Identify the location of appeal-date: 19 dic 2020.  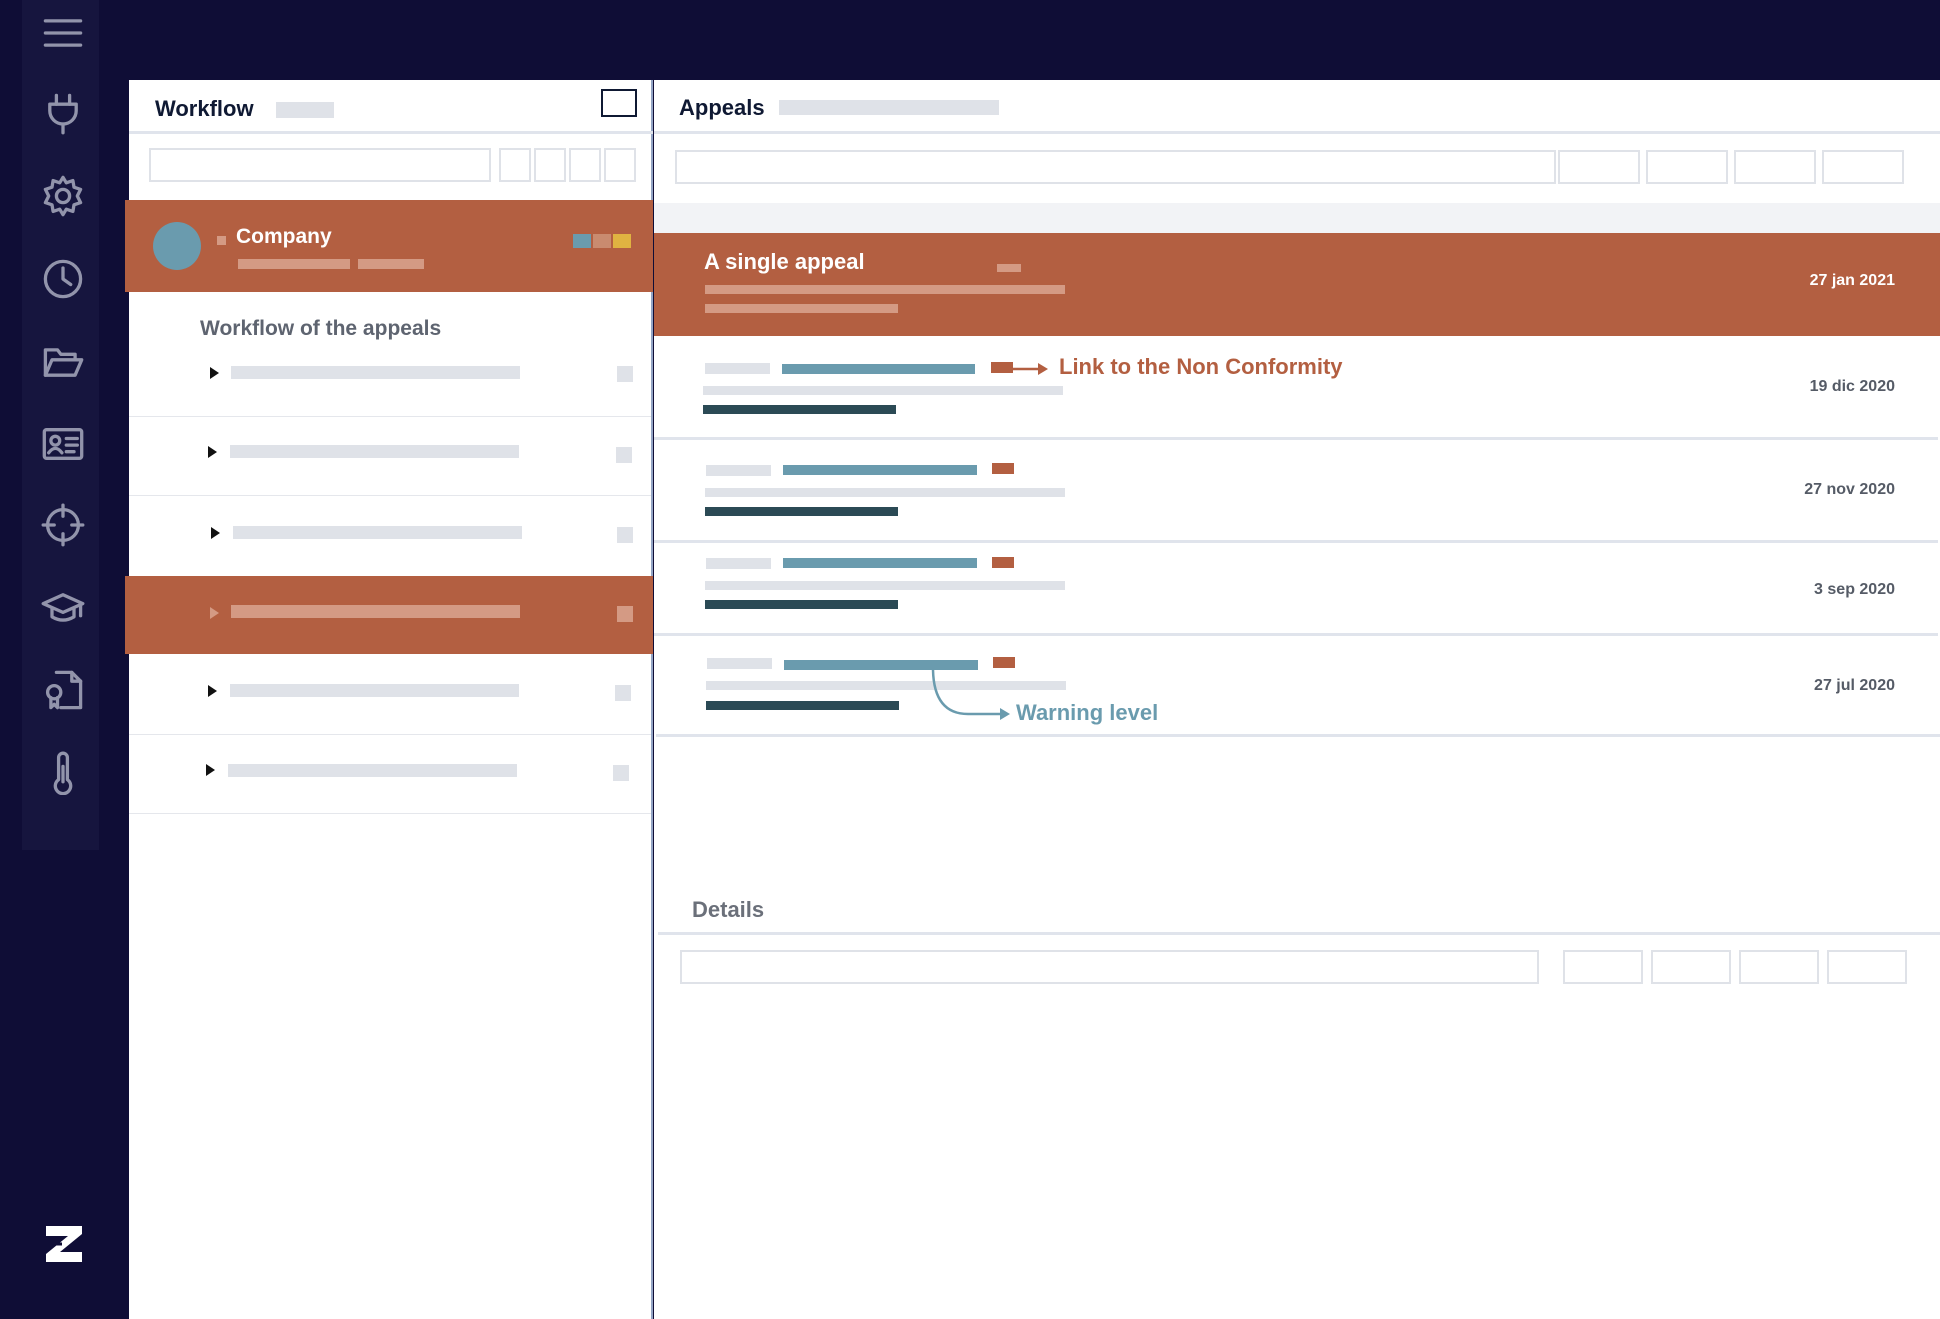
(1852, 386).